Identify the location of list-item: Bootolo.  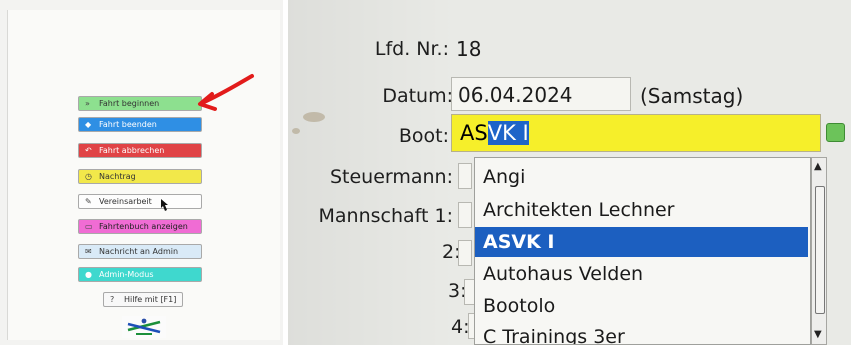
(641, 306).